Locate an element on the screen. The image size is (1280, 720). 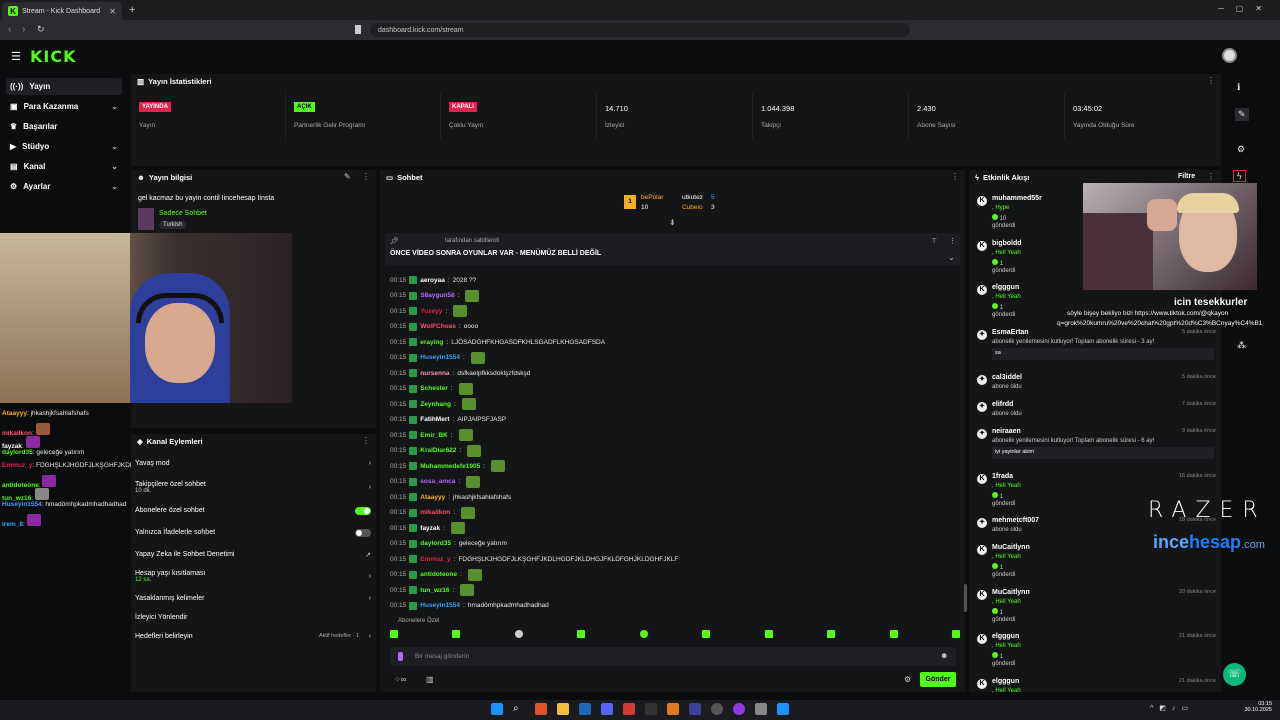
chat-message: 00:15 aeroyaa:2028 ?? is located at coordinates (433, 280).